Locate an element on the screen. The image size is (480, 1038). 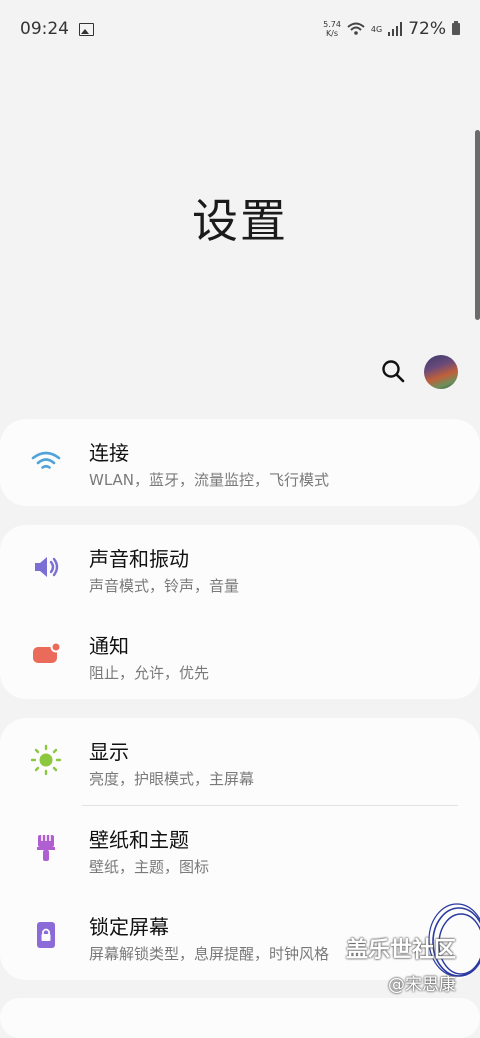
status-time: 09:24 is located at coordinates (44, 29).